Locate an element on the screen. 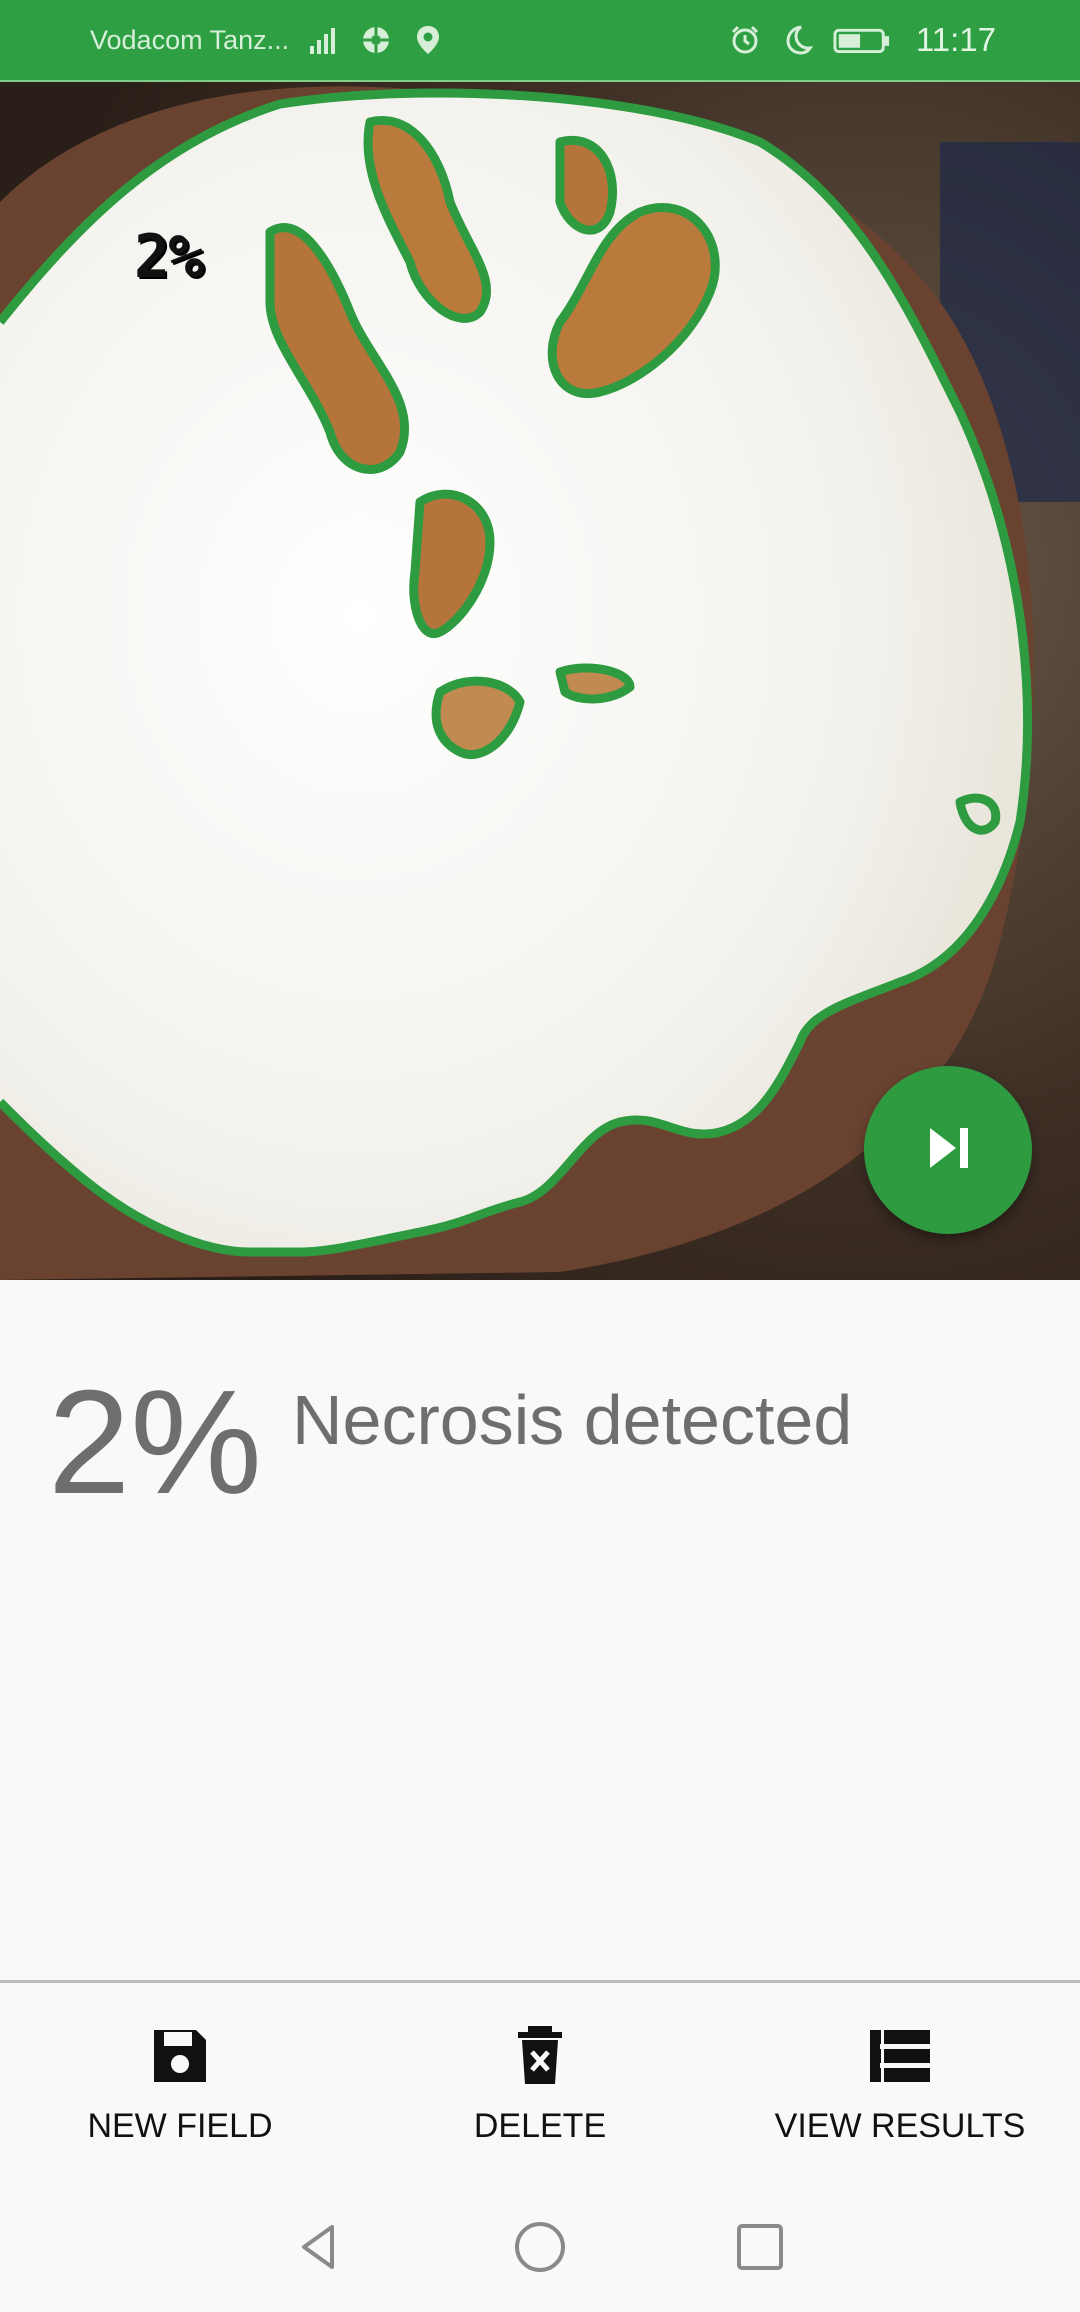  home-icon is located at coordinates (540, 2249).